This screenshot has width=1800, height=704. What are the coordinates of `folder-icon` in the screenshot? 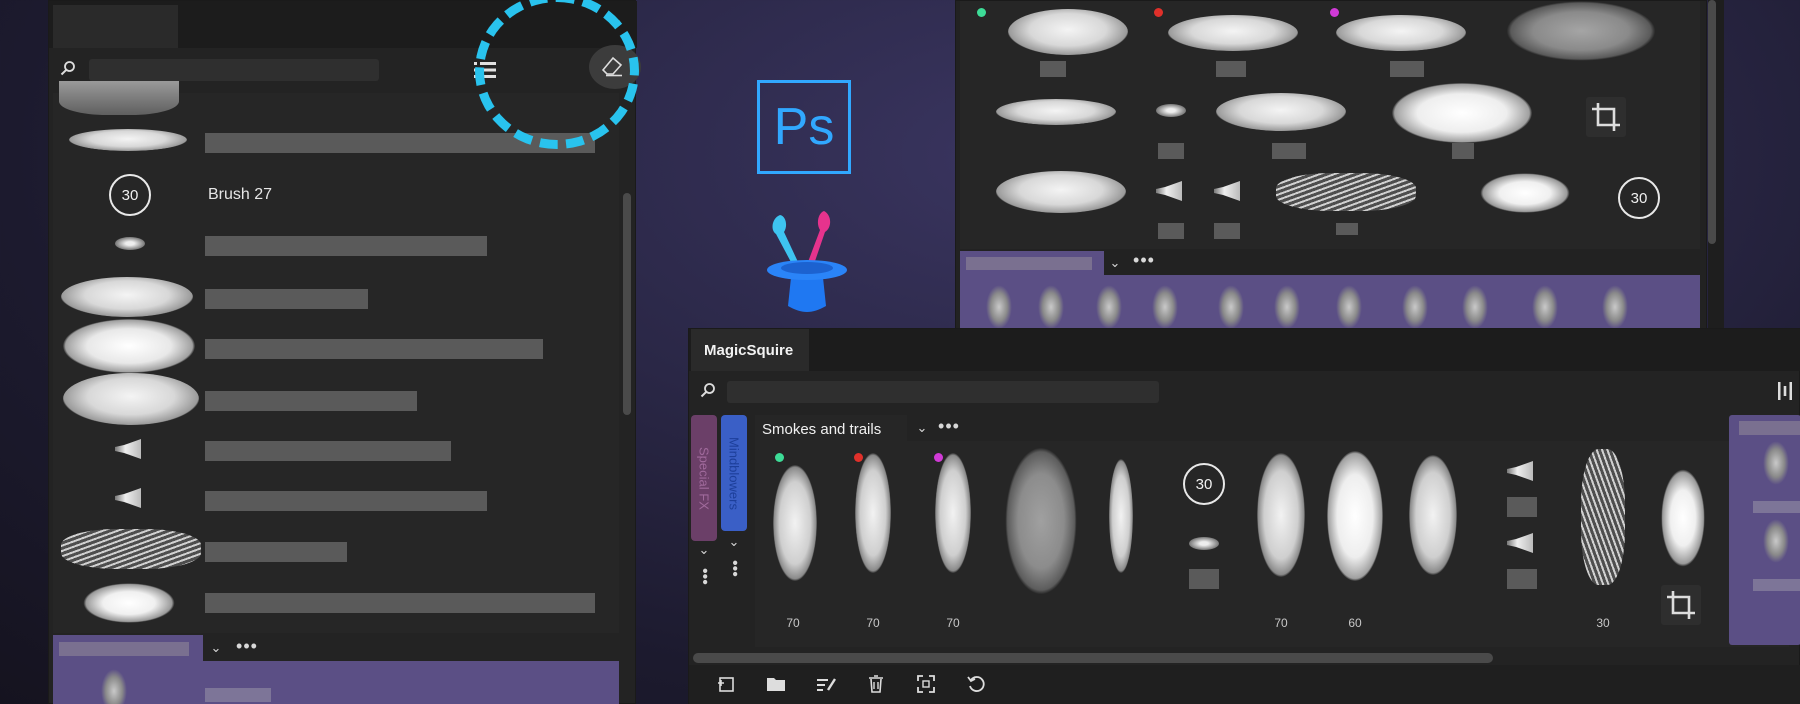 It's located at (776, 684).